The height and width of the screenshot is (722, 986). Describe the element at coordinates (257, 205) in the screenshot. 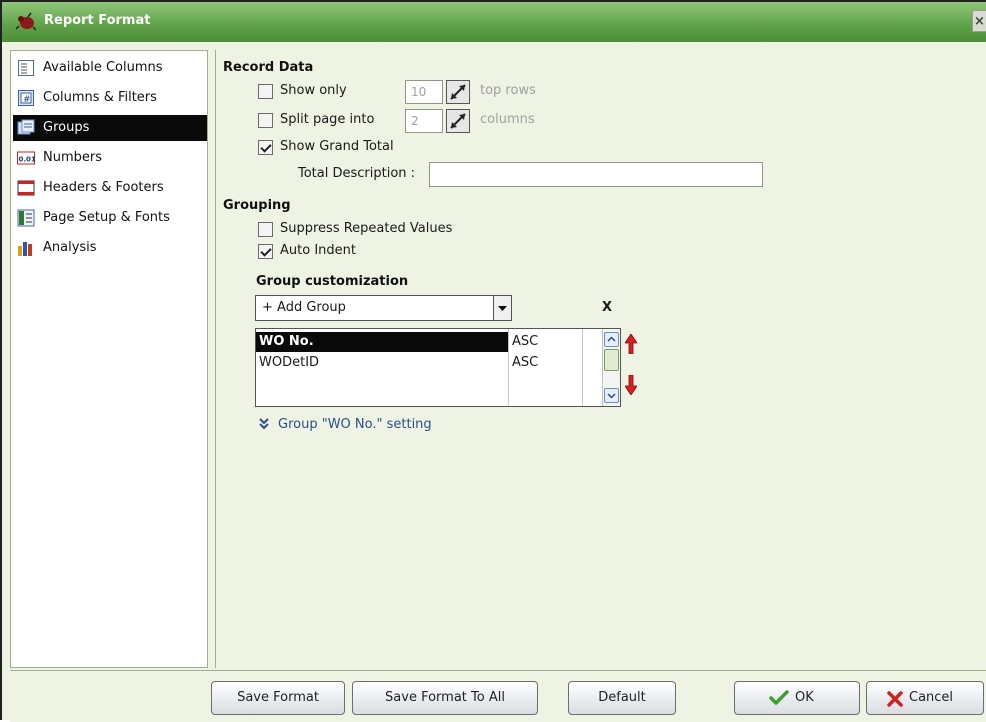

I see `grouping-title: Grouping` at that location.